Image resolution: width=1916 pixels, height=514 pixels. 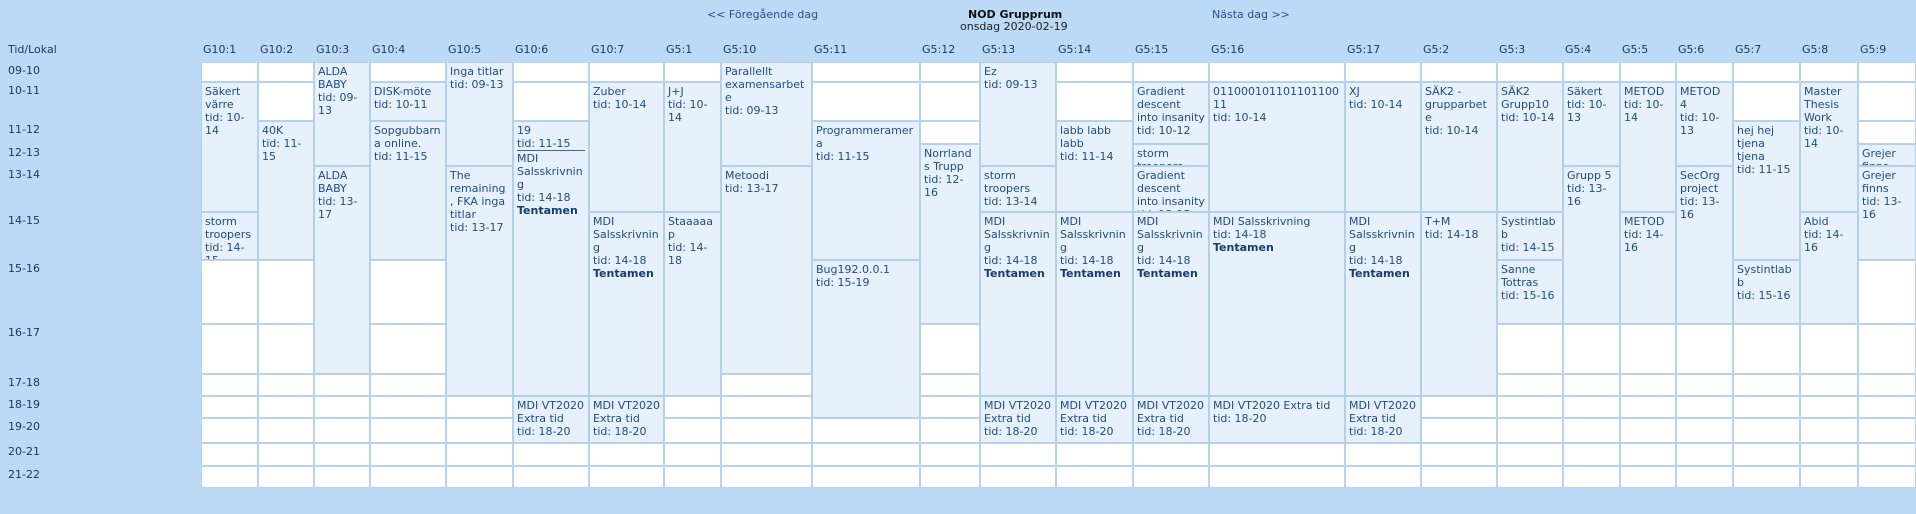 I want to click on booking-block: Gradient descent into insanitytid: 13-15, so click(x=1171, y=189).